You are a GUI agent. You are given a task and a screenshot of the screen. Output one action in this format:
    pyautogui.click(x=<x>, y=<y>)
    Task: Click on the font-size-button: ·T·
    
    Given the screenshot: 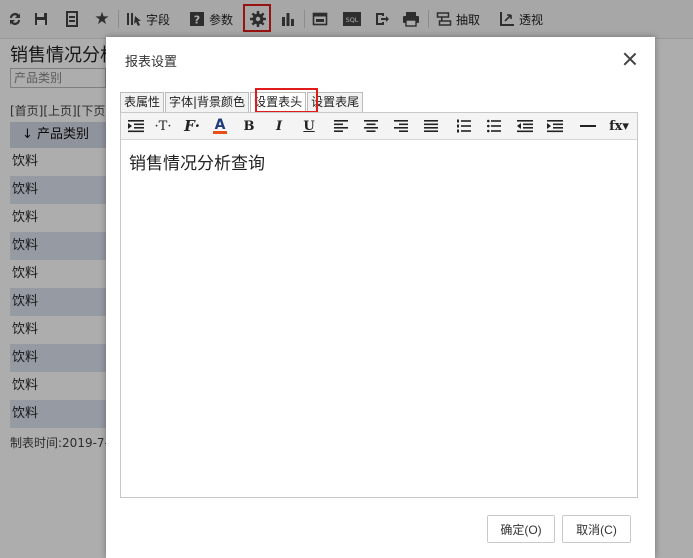 What is the action you would take?
    pyautogui.click(x=163, y=126)
    